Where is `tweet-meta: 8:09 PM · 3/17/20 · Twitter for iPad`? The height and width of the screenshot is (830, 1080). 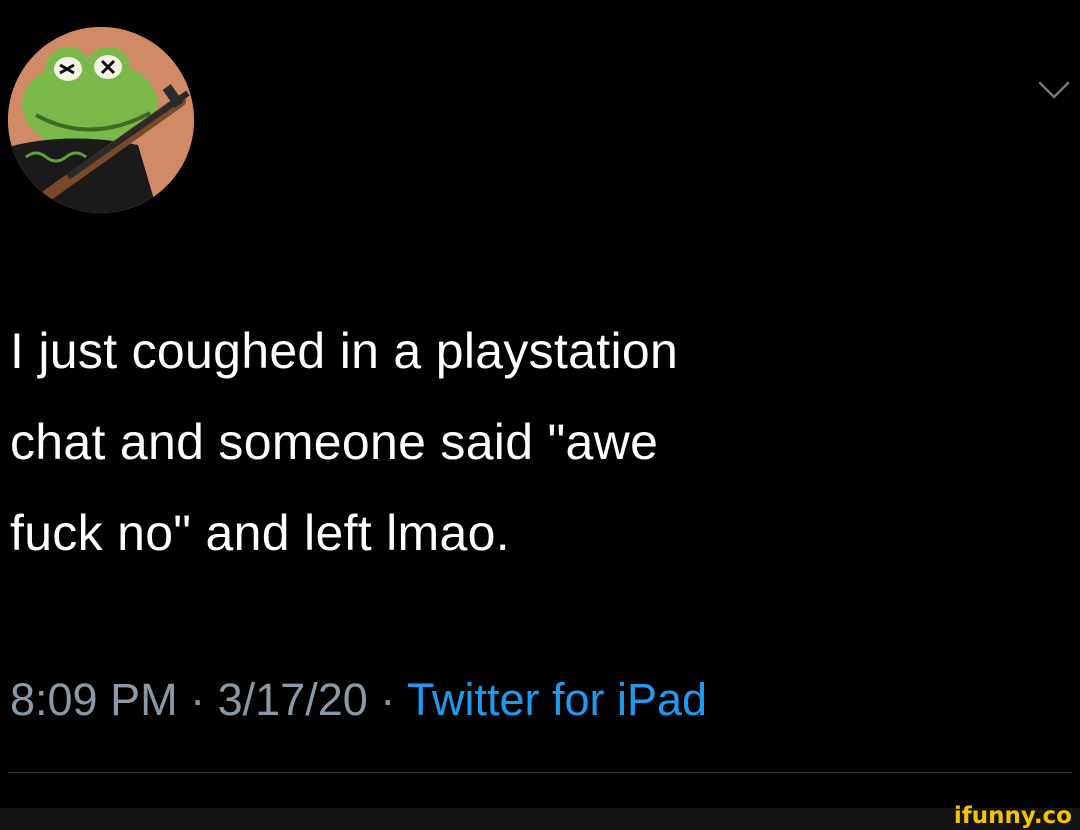
tweet-meta: 8:09 PM · 3/17/20 · Twitter for iPad is located at coordinates (358, 700).